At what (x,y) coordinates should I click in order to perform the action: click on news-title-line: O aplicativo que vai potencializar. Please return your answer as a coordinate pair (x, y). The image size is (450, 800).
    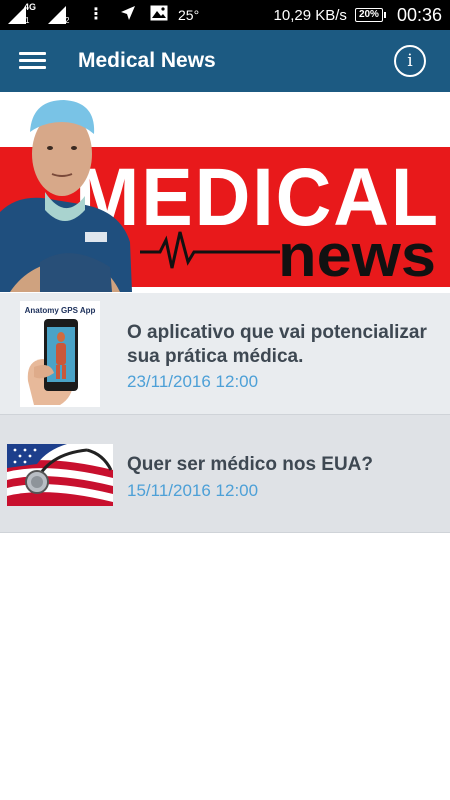
    Looking at the image, I should click on (277, 332).